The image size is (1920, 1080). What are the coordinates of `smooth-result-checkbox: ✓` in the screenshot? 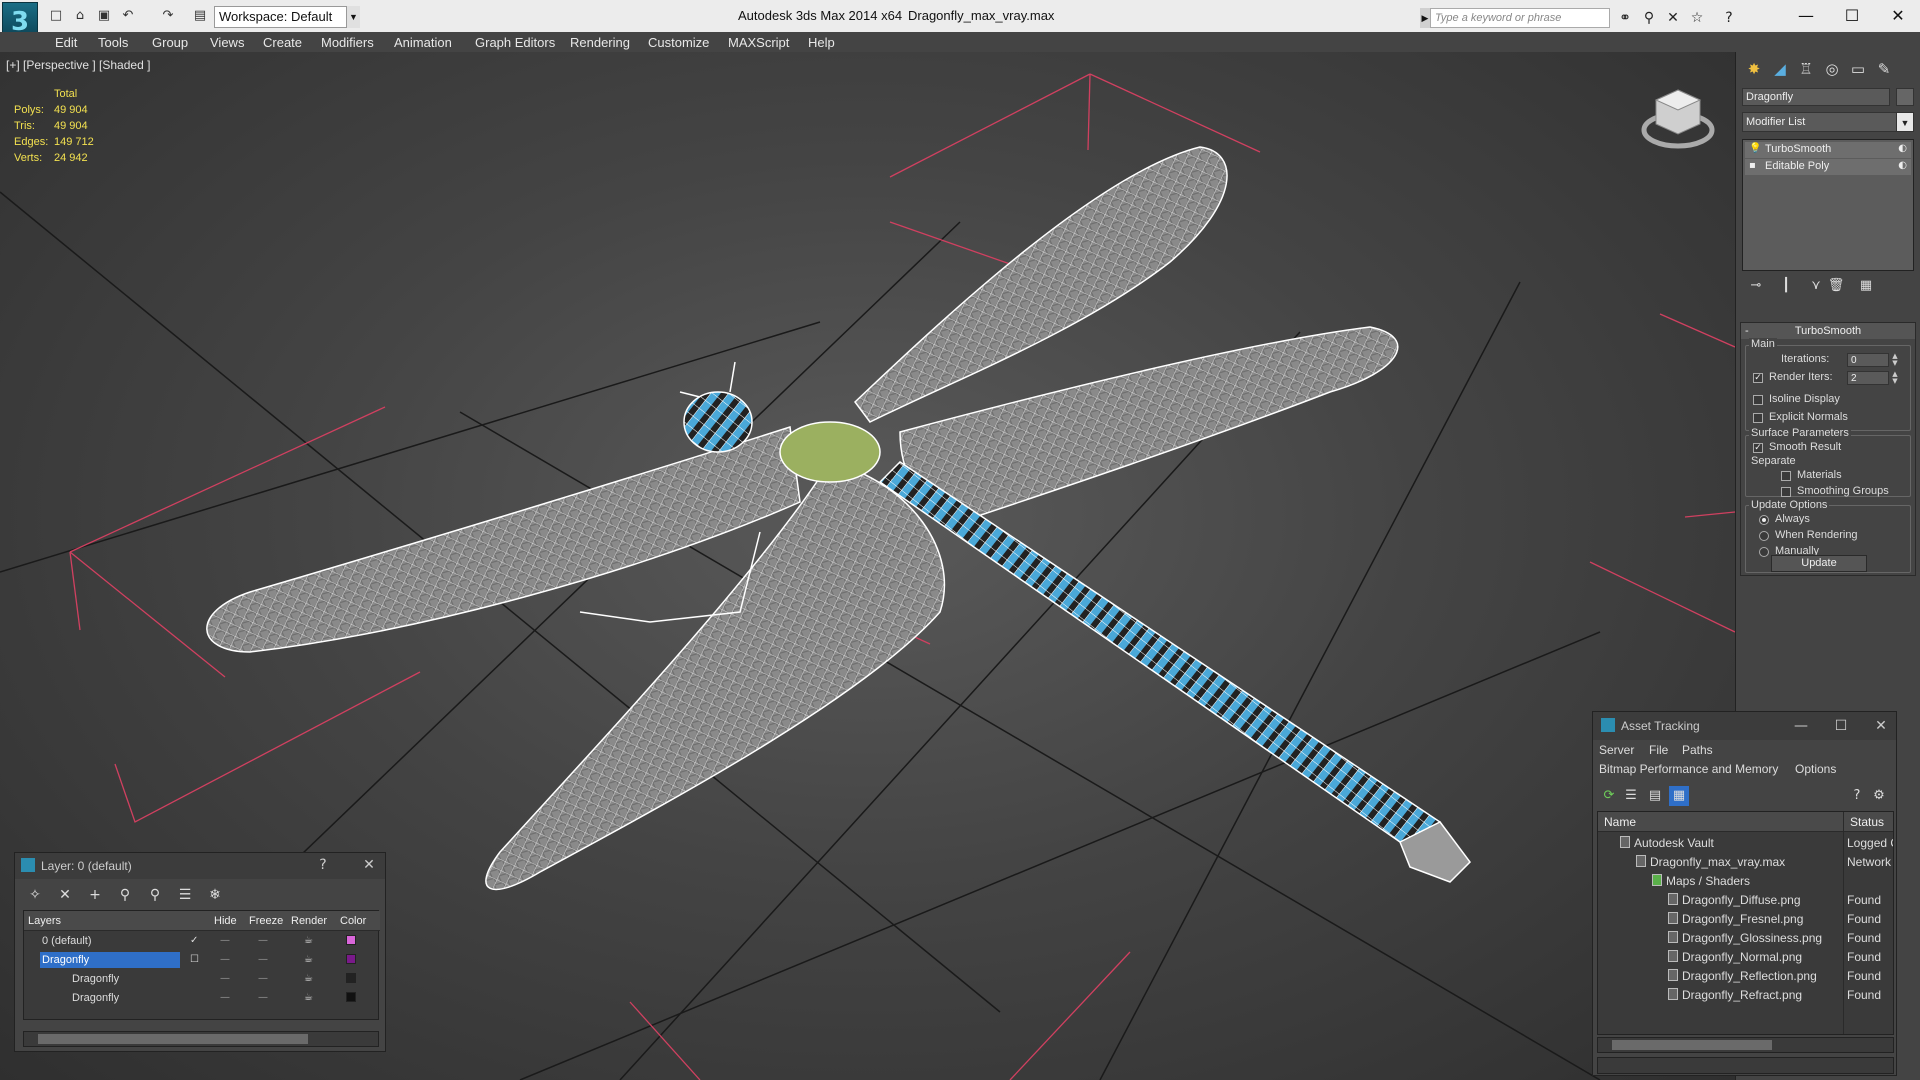 It's located at (1758, 448).